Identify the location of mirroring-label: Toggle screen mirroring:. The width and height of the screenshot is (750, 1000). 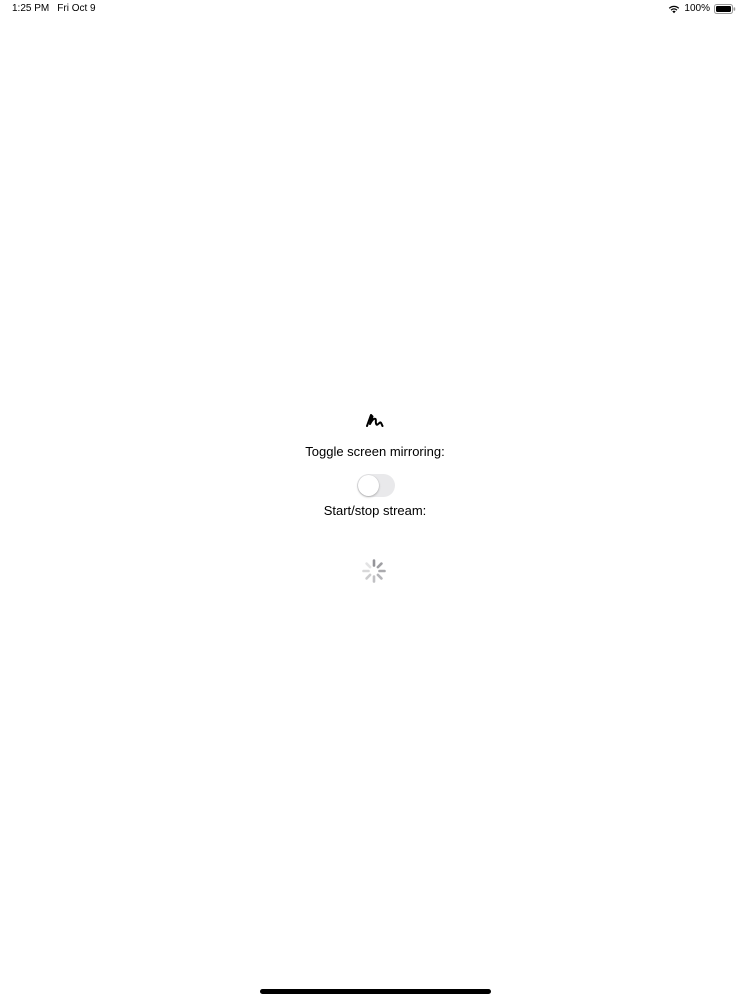
(375, 451).